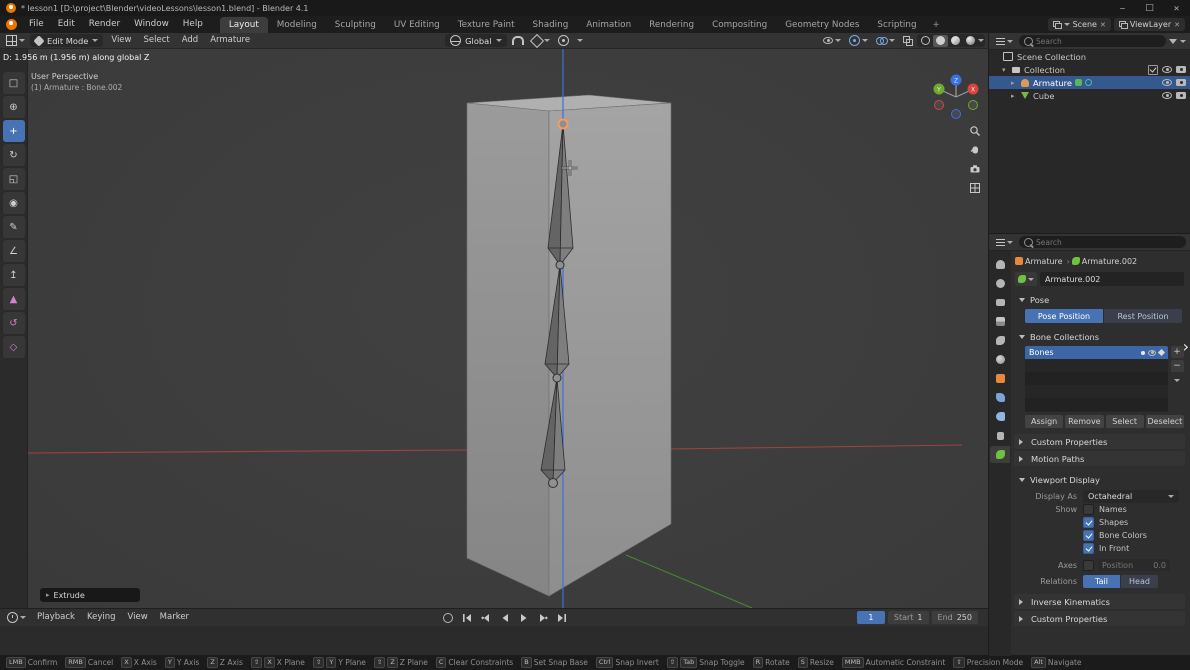 The width and height of the screenshot is (1190, 670). What do you see at coordinates (1134, 565) in the screenshot?
I see `axes-position-field: Position 0.0` at bounding box center [1134, 565].